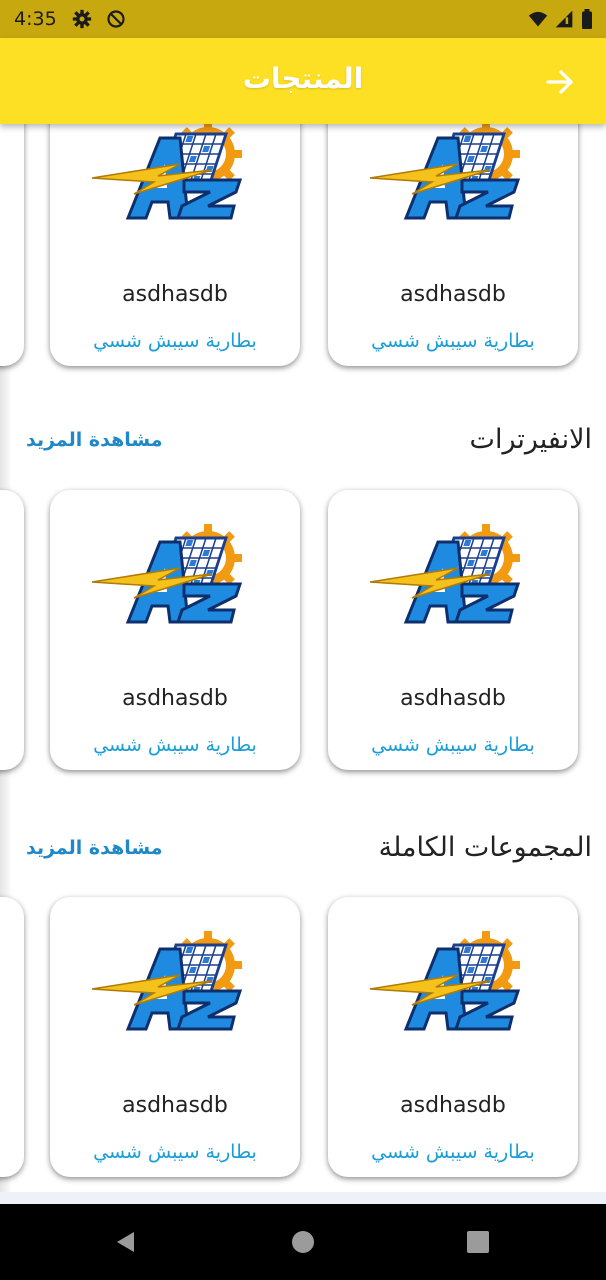 The image size is (606, 1280). What do you see at coordinates (485, 847) in the screenshot?
I see `section-title: المجموعات الكاملة` at bounding box center [485, 847].